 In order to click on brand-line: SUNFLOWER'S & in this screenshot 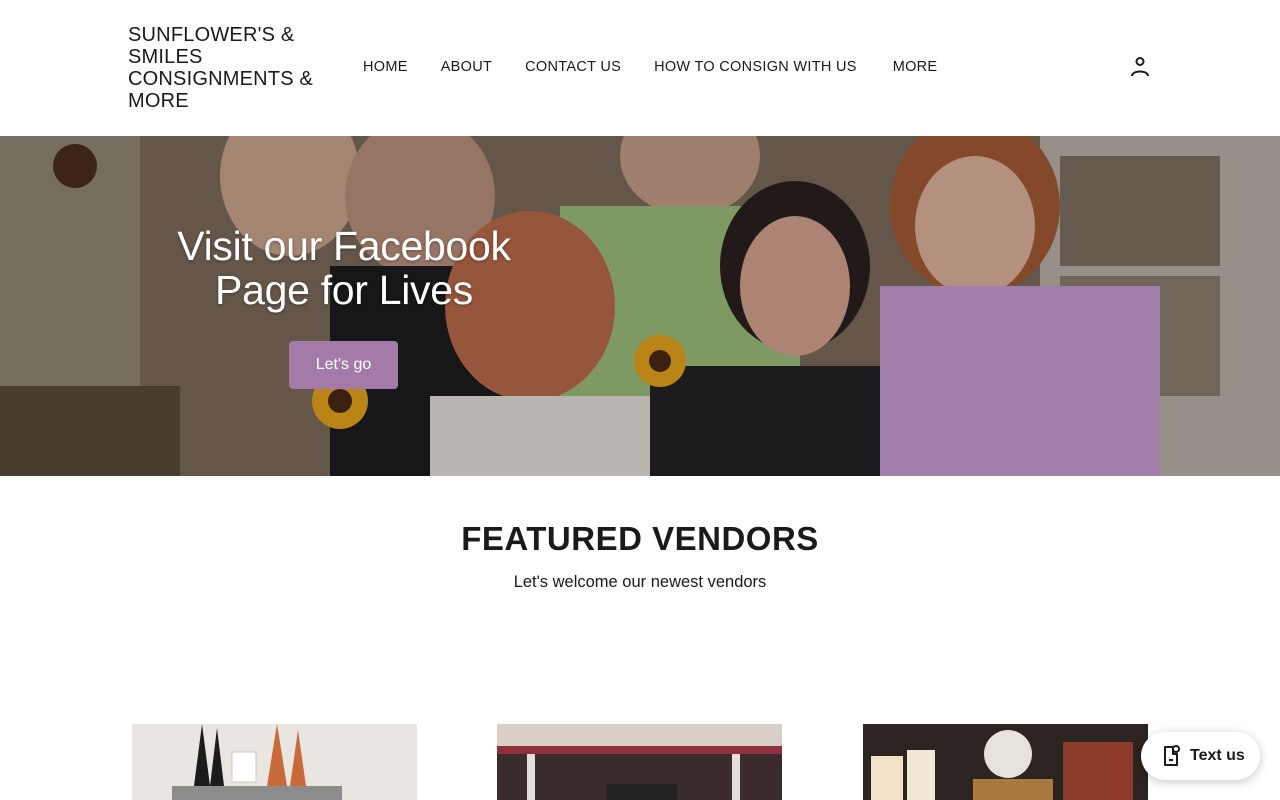, I will do `click(211, 35)`.